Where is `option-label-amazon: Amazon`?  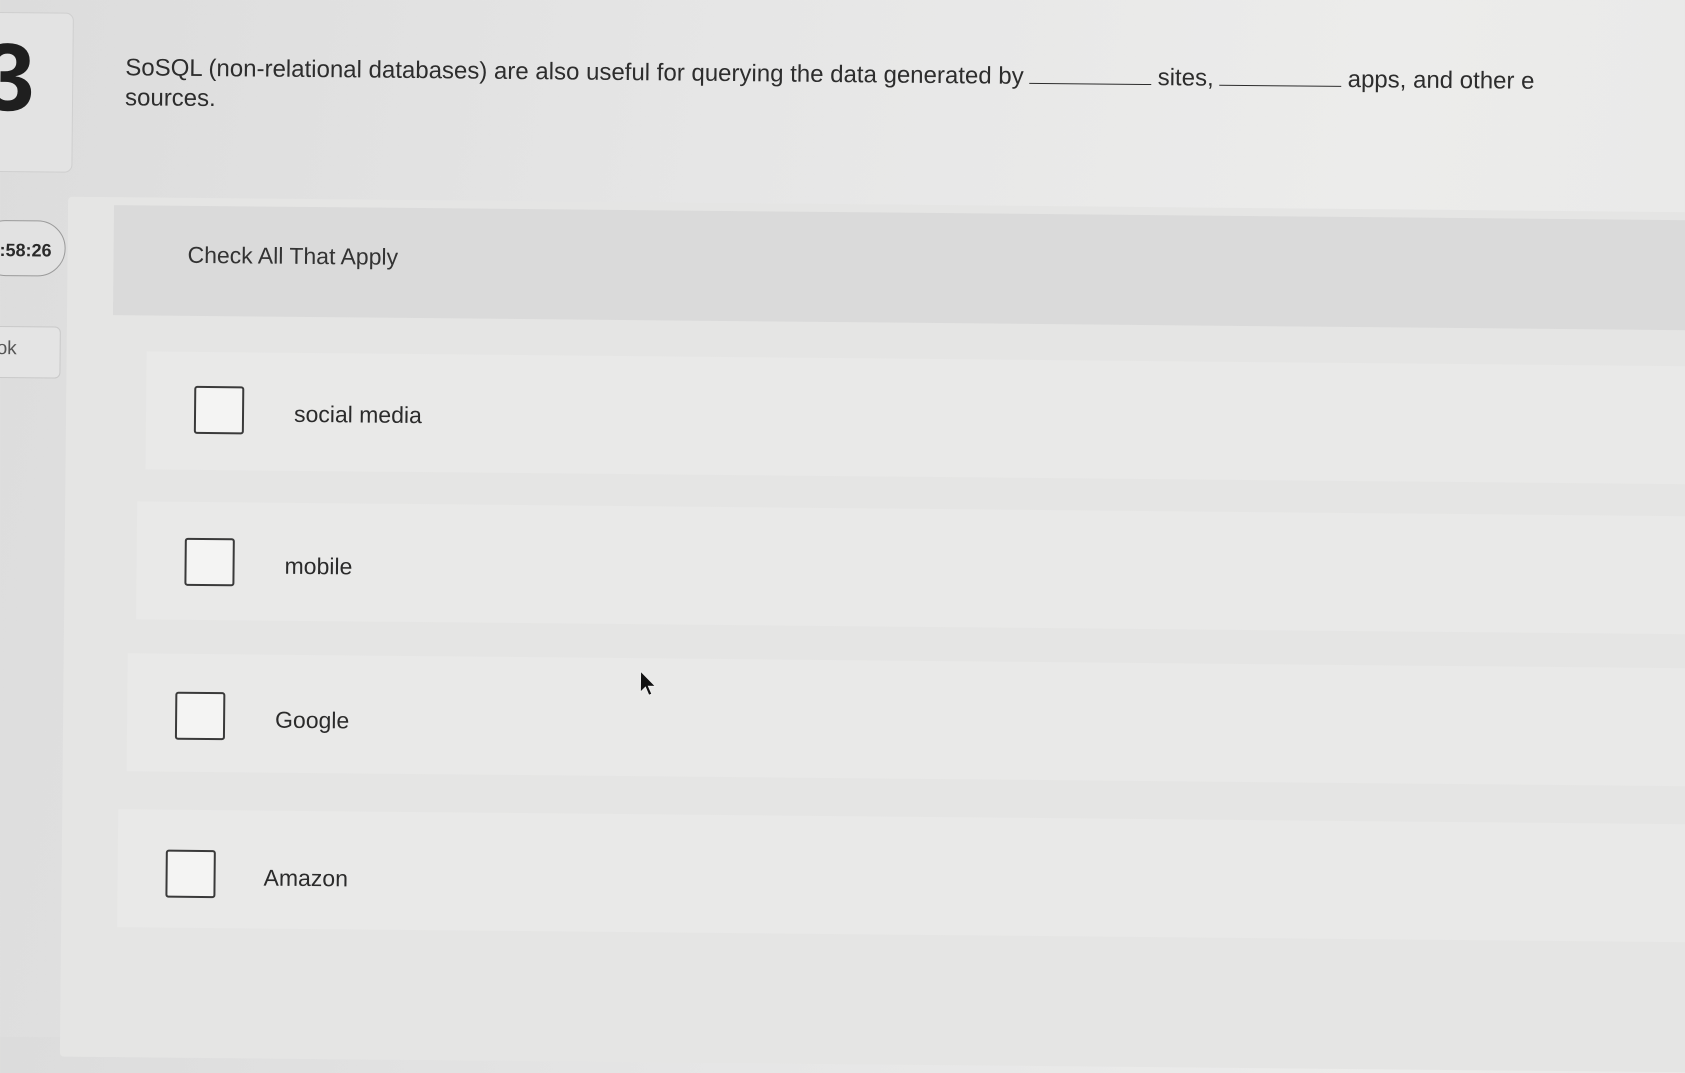 option-label-amazon: Amazon is located at coordinates (306, 878).